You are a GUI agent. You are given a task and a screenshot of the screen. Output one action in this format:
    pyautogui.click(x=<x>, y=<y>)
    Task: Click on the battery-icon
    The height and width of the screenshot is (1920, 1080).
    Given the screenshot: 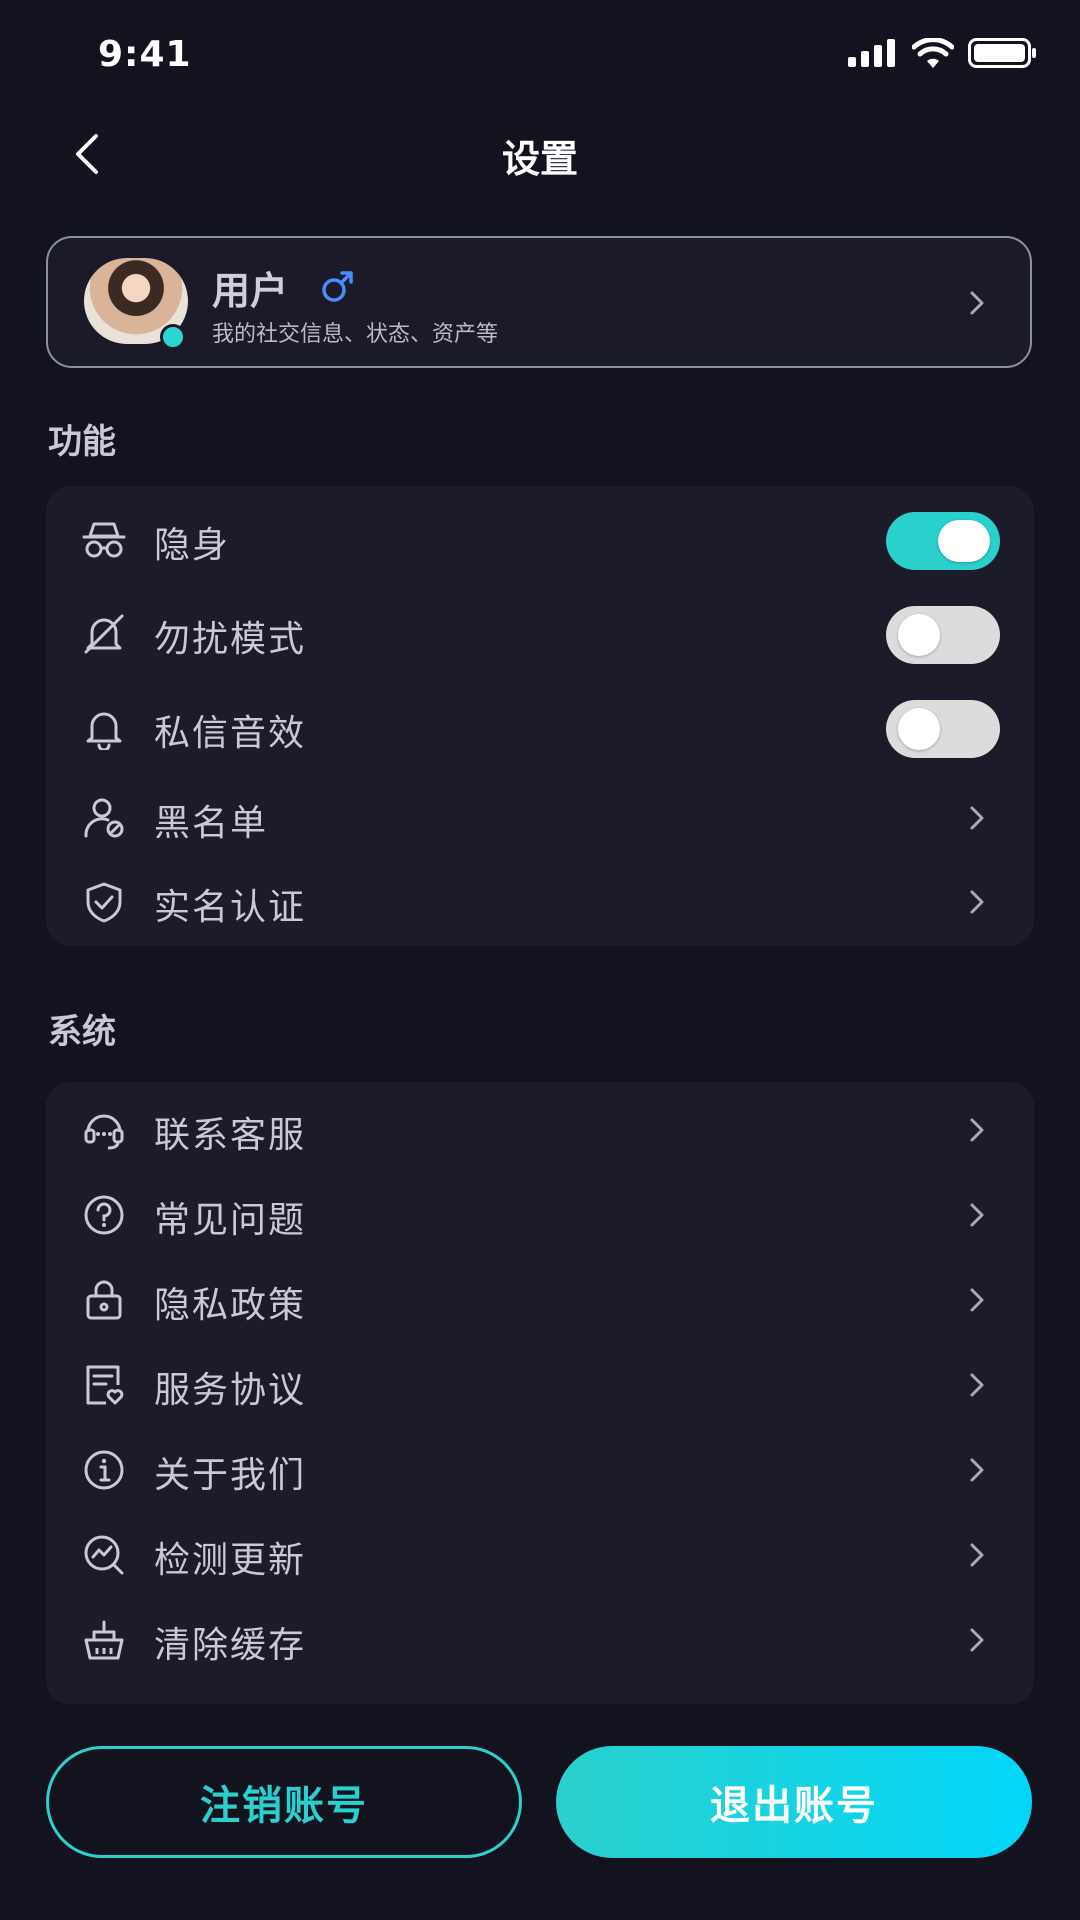 What is the action you would take?
    pyautogui.click(x=1002, y=53)
    